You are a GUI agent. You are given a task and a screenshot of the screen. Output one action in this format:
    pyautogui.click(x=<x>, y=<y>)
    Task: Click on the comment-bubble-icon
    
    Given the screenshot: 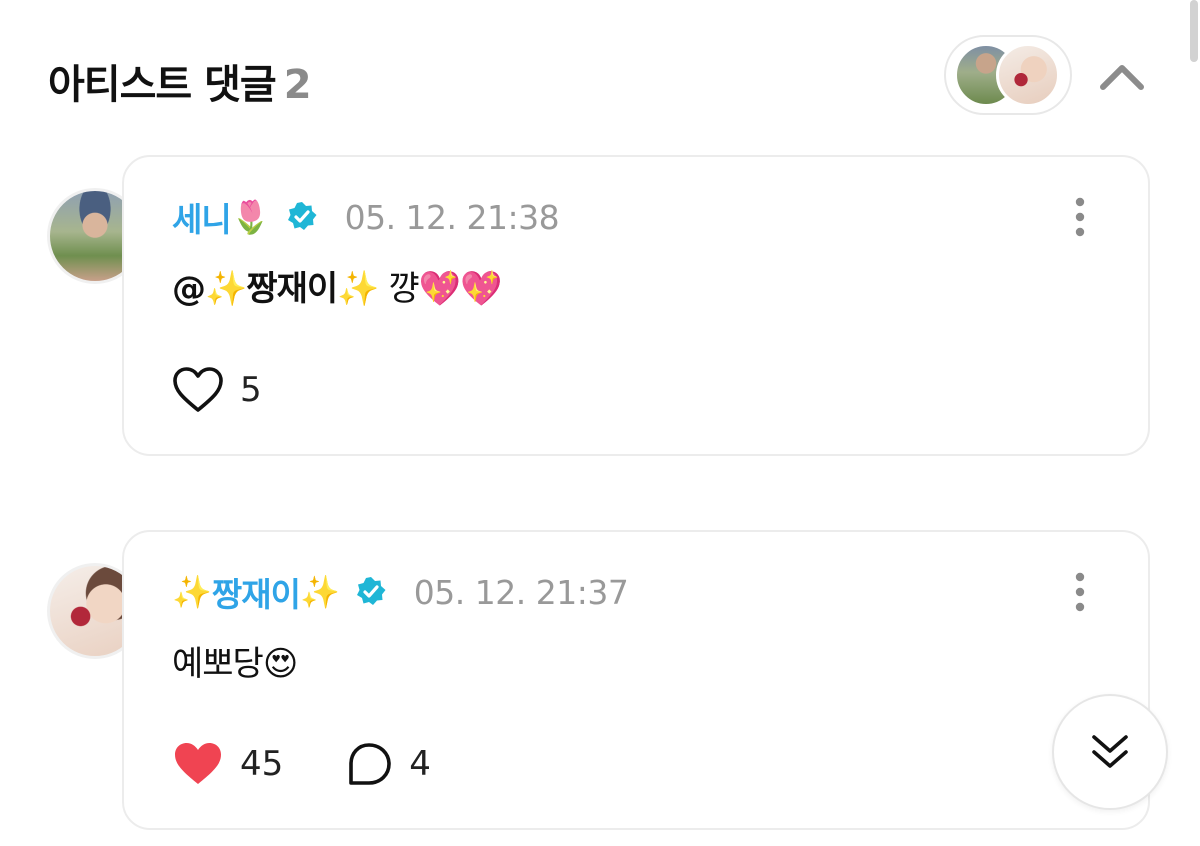 What is the action you would take?
    pyautogui.click(x=370, y=764)
    